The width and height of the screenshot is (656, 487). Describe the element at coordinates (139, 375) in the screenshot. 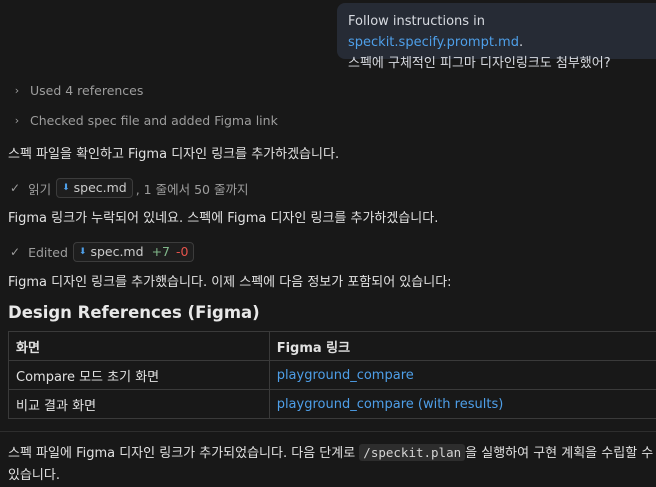

I see `screen-name-cell: Compare 모드 초기 화면` at that location.